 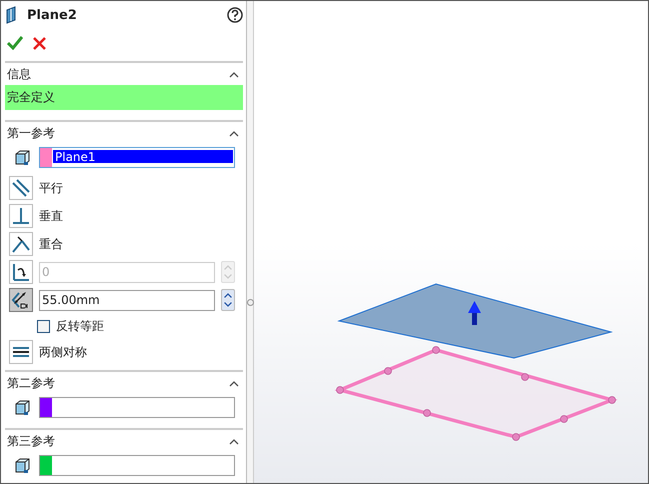 What do you see at coordinates (31, 133) in the screenshot?
I see `section-title: 第一参考` at bounding box center [31, 133].